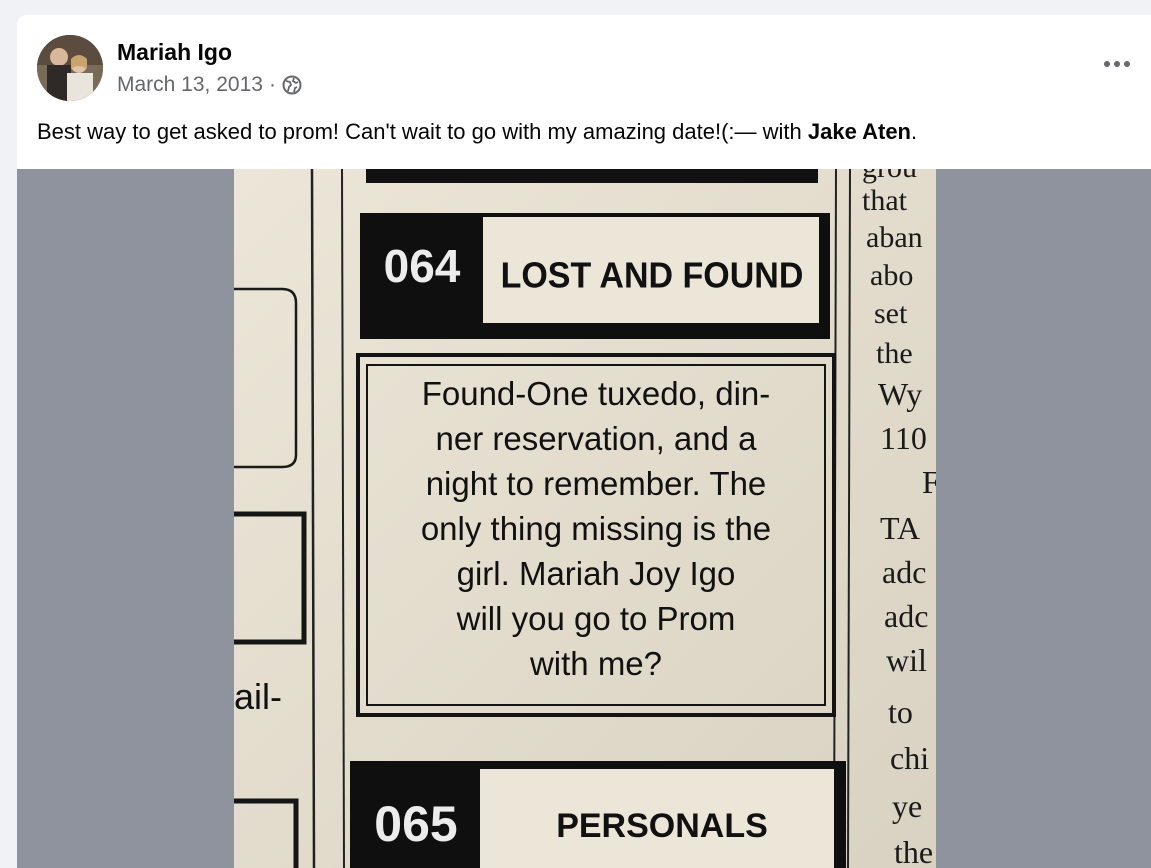 This screenshot has width=1151, height=868. What do you see at coordinates (907, 806) in the screenshot?
I see `right-col-line: ye` at bounding box center [907, 806].